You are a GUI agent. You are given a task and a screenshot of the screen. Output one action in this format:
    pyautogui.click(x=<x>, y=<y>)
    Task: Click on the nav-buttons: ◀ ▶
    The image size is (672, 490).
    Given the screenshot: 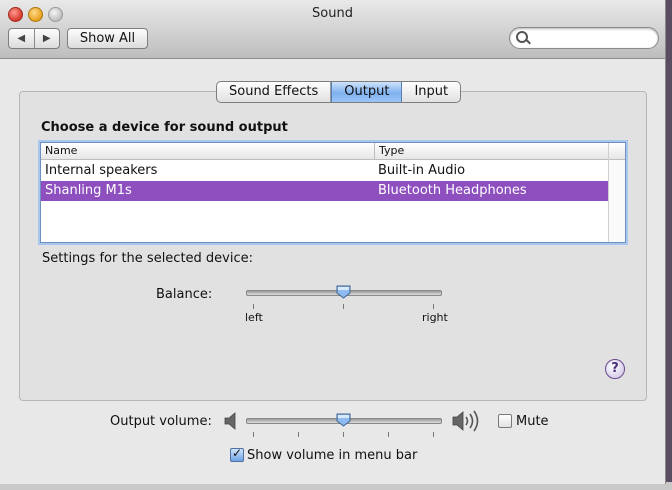 What is the action you would take?
    pyautogui.click(x=34, y=38)
    